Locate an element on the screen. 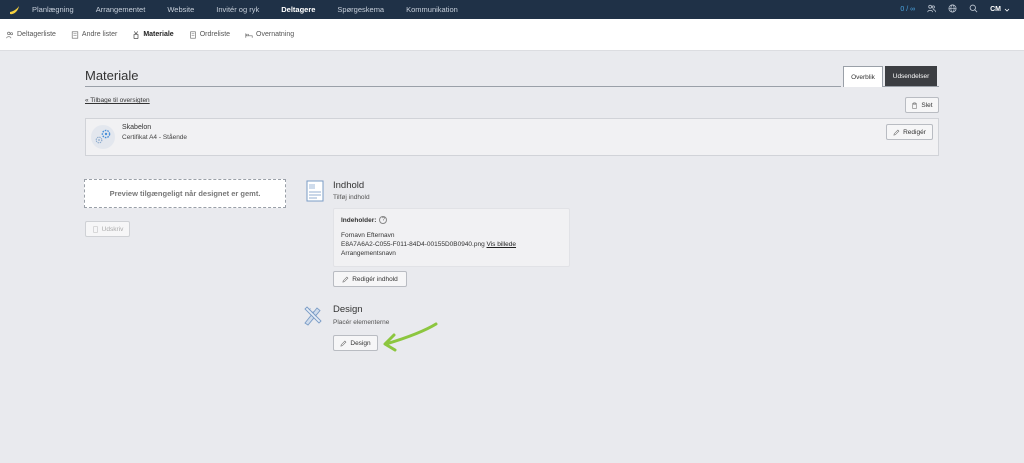 The image size is (1024, 463). subnav-materiale: Materiale is located at coordinates (153, 34).